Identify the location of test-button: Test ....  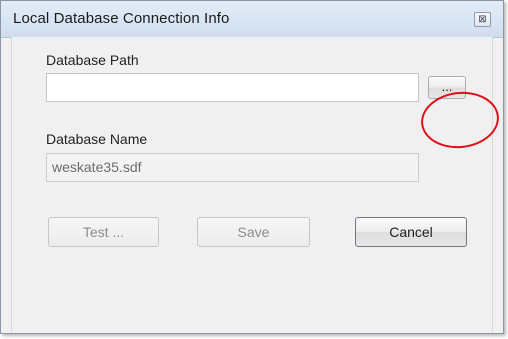
(103, 232).